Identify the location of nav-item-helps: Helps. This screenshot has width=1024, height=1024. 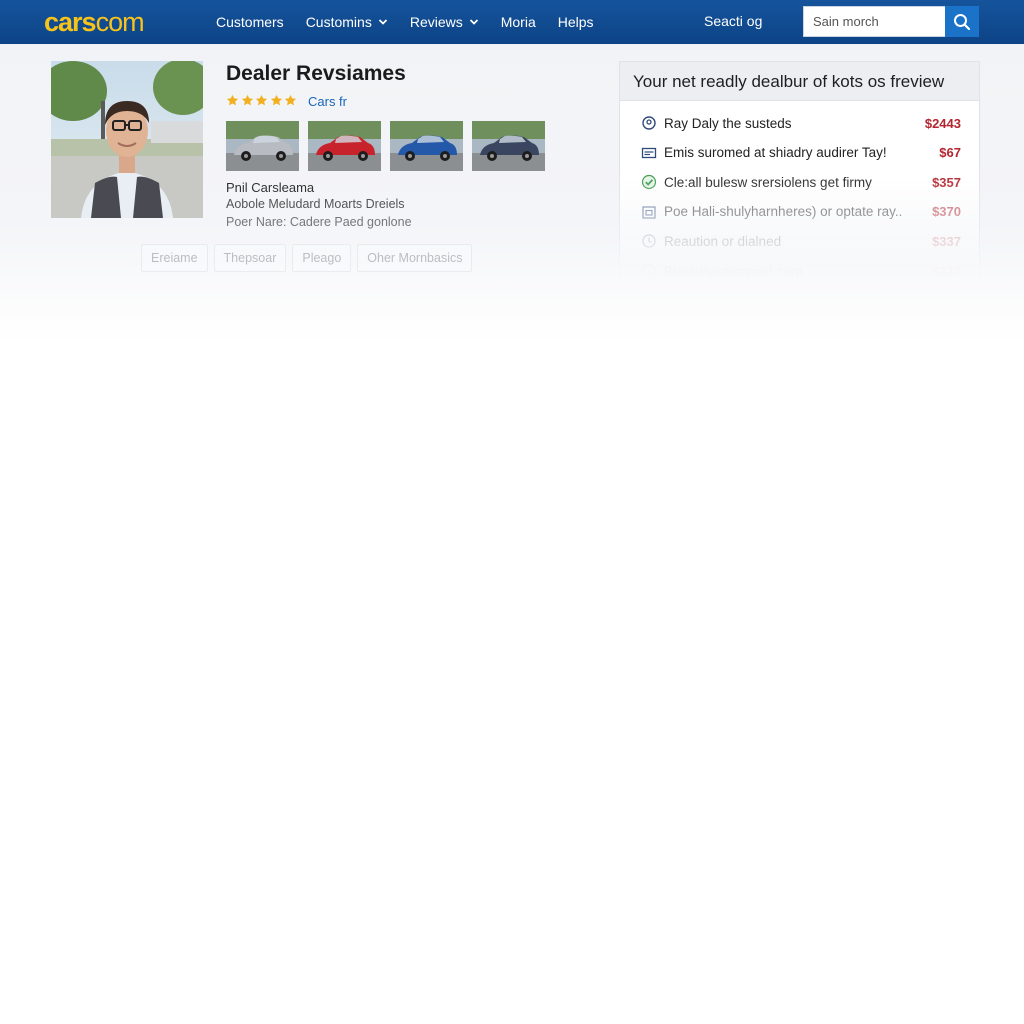
(576, 22).